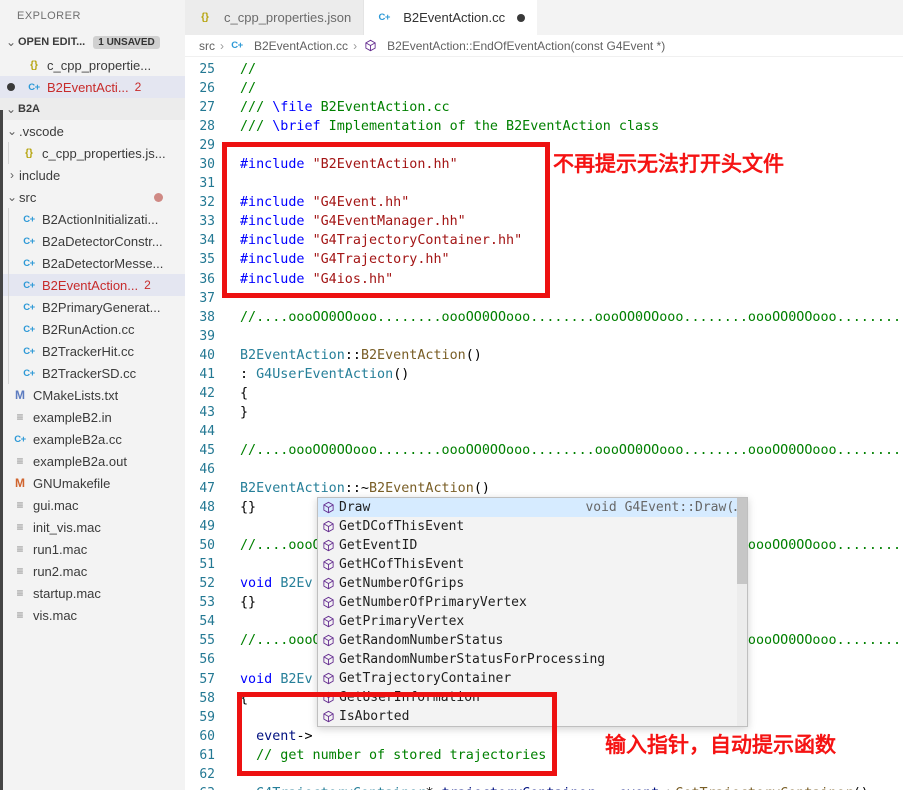 The width and height of the screenshot is (903, 790). I want to click on breadcrumb-item-src: src, so click(207, 46).